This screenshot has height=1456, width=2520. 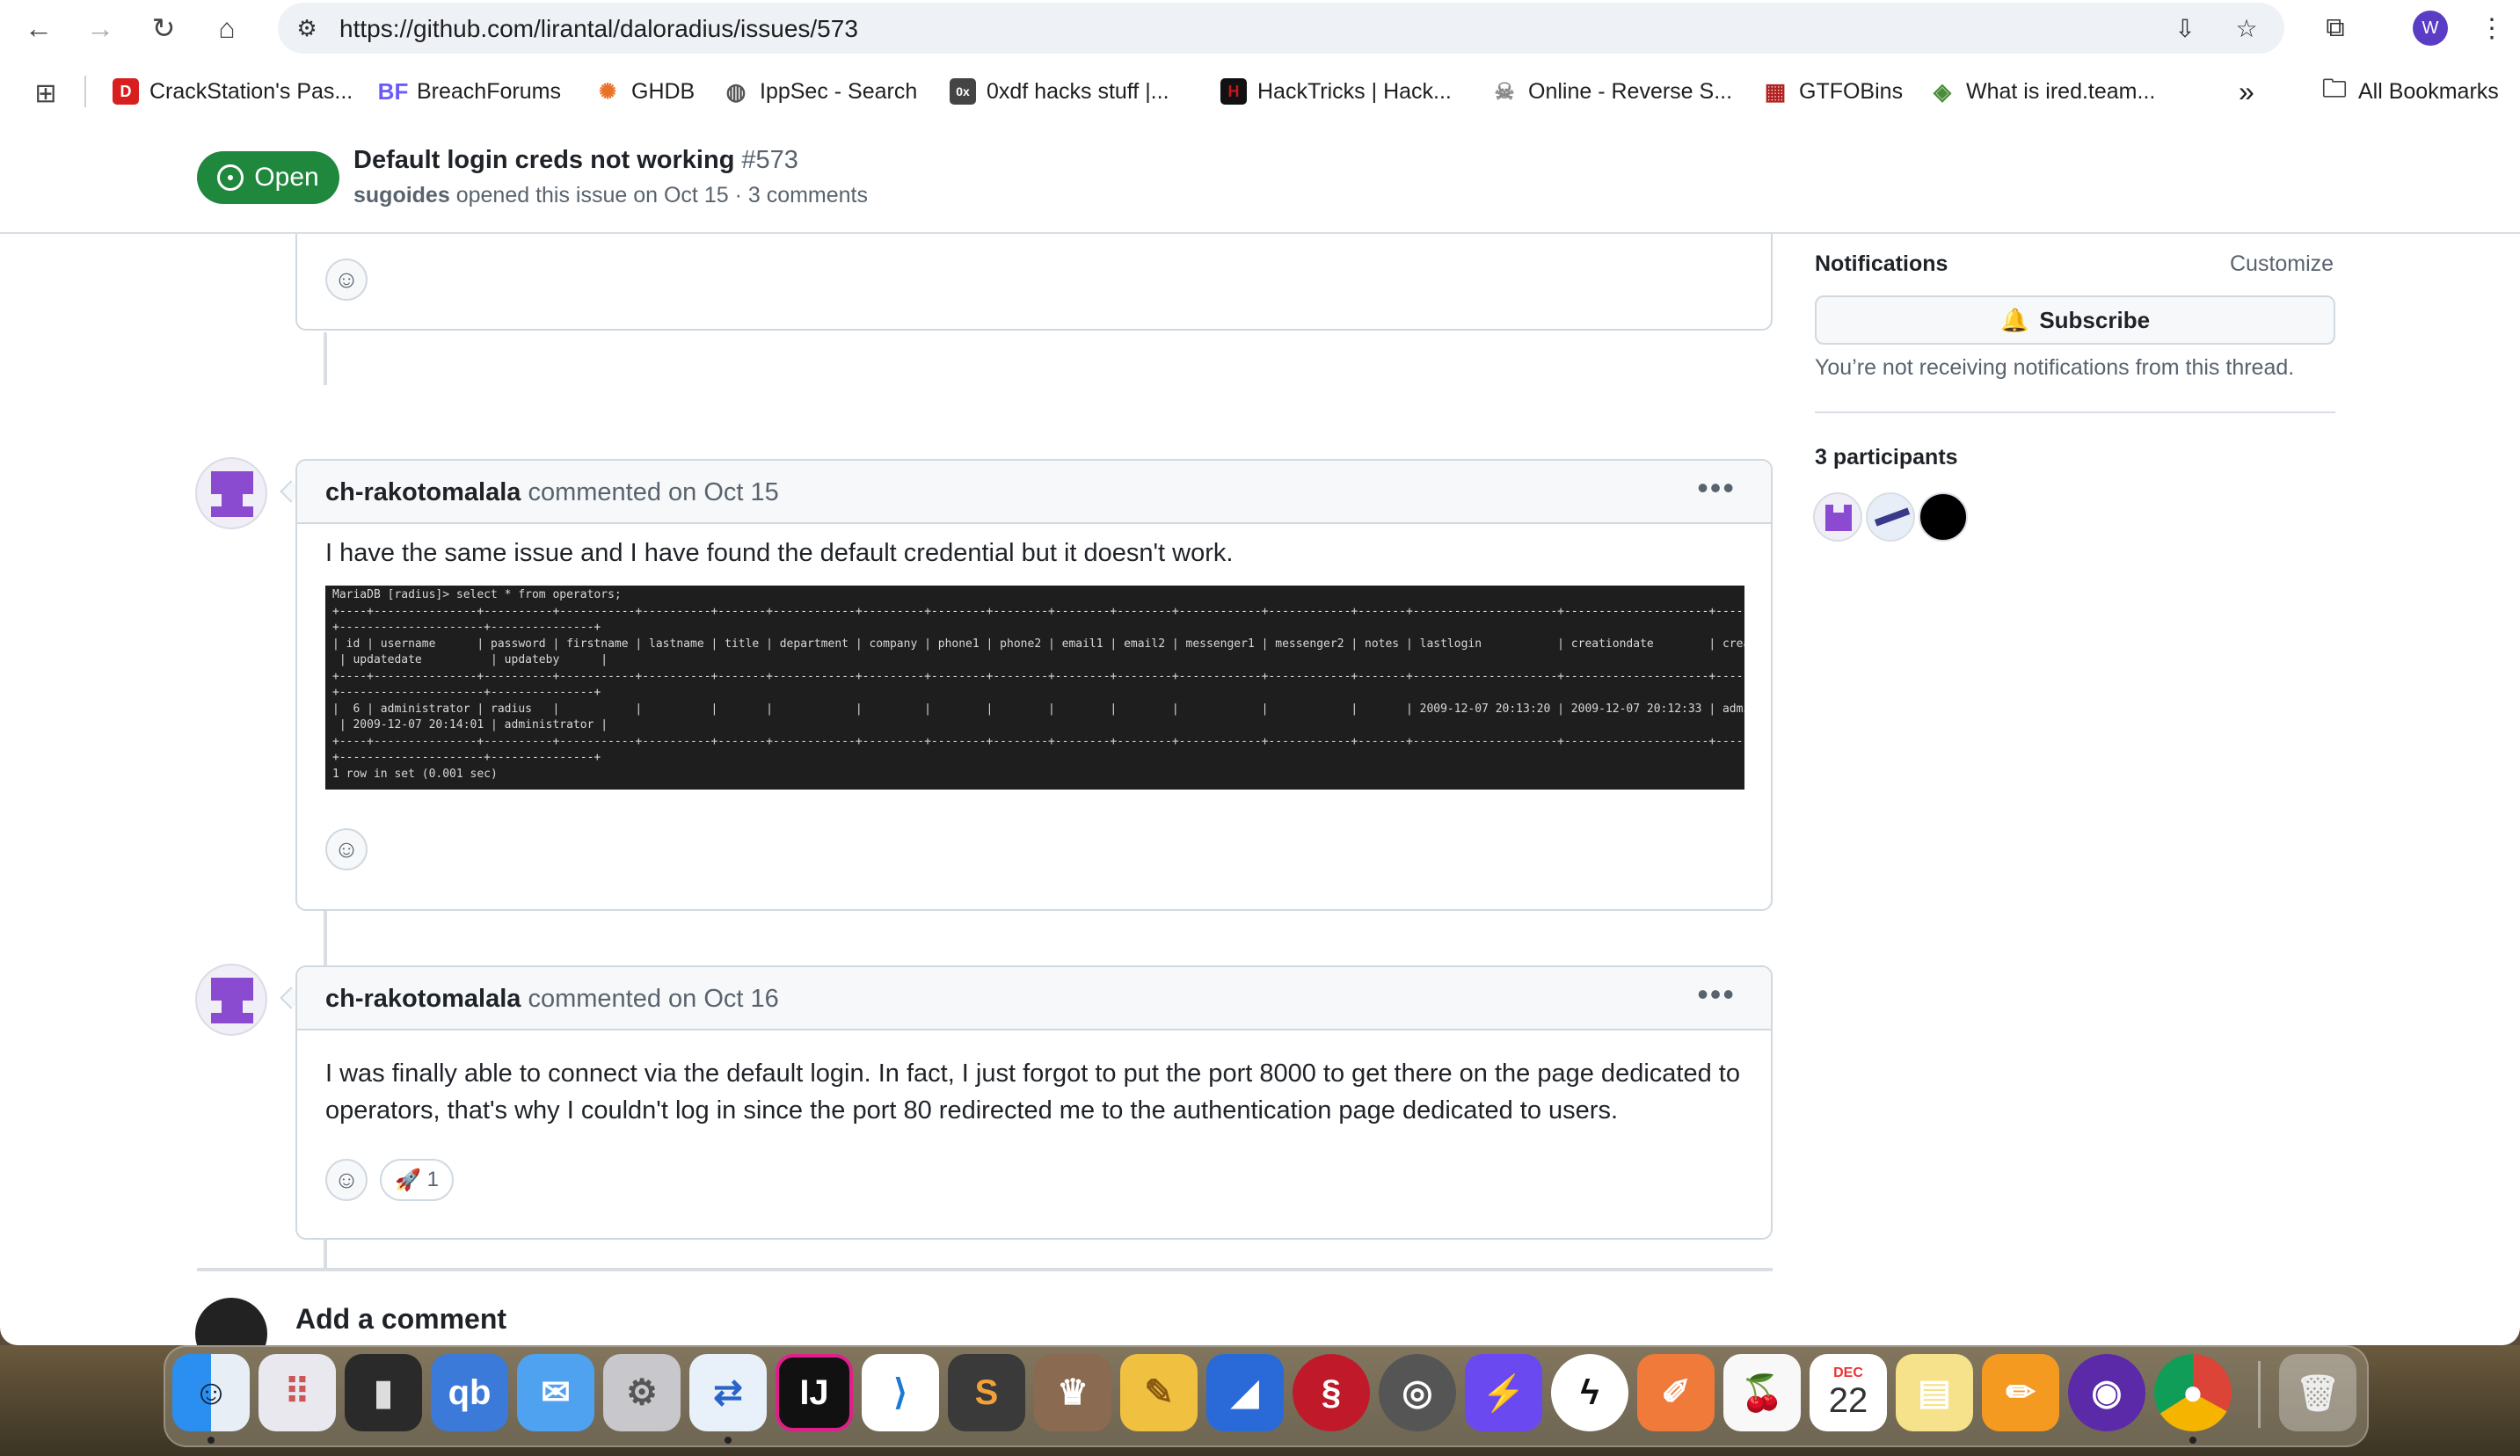 I want to click on system-settings-icon: ⚙, so click(x=642, y=1392).